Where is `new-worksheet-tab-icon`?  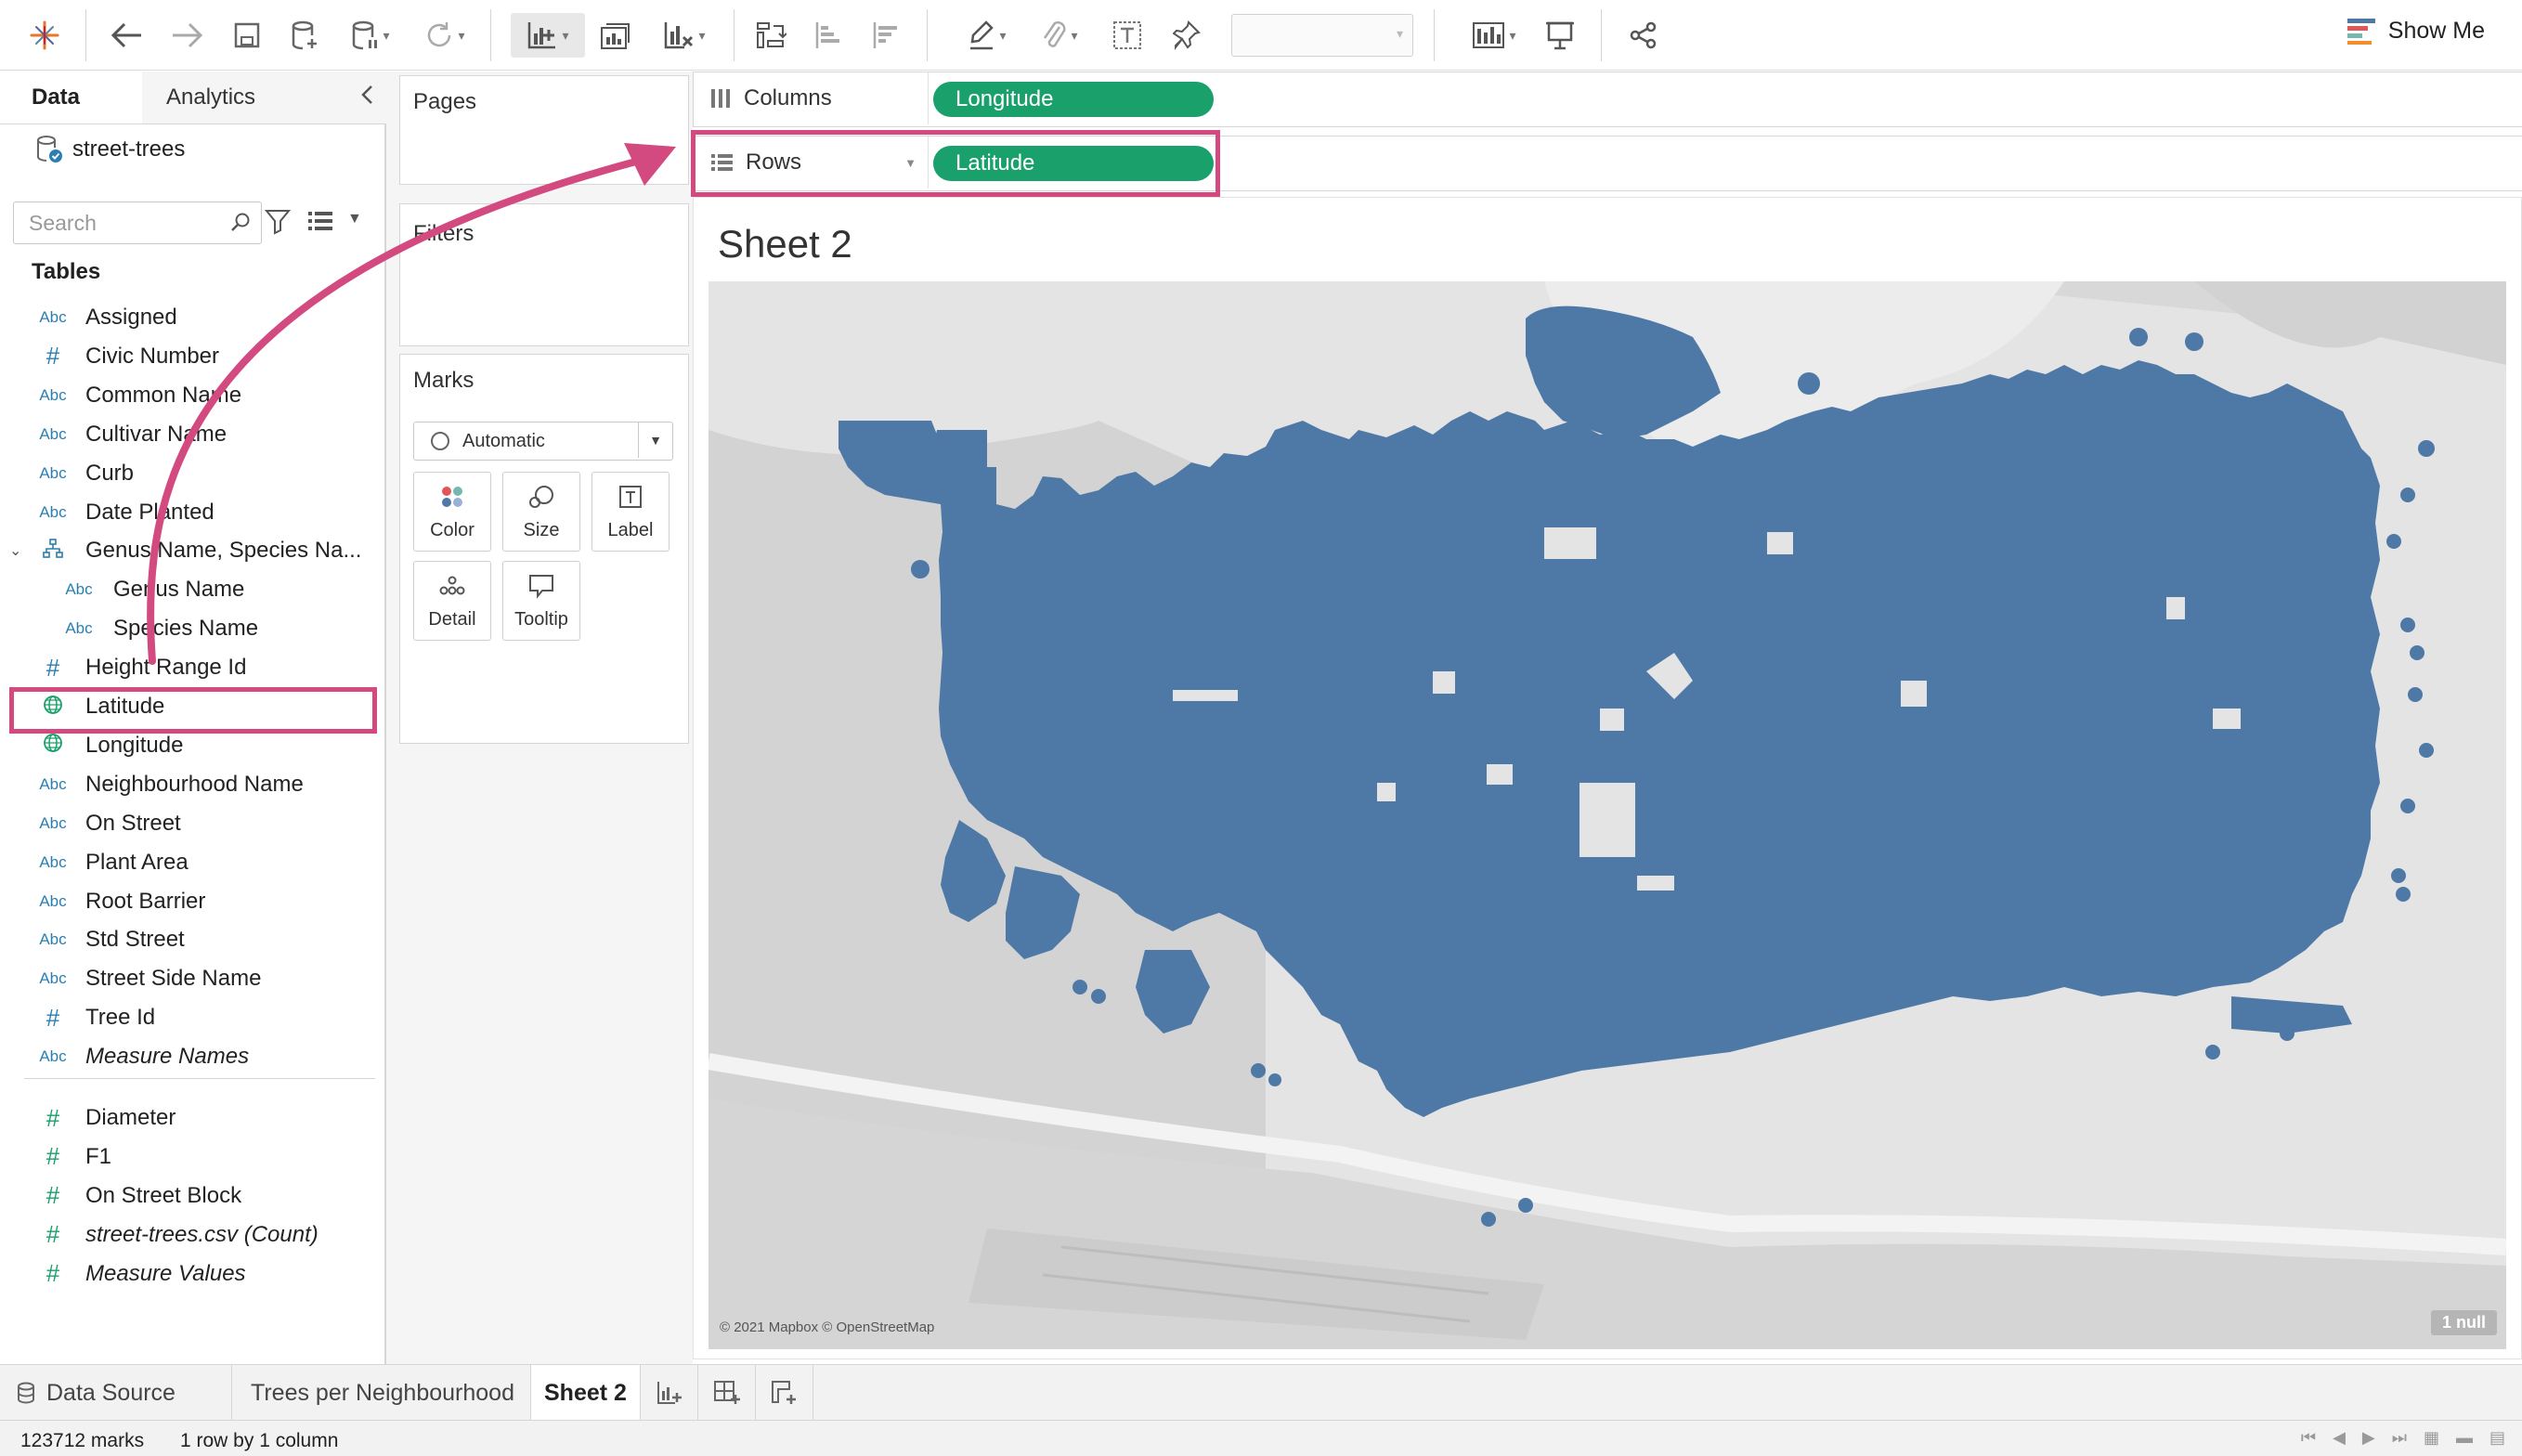 new-worksheet-tab-icon is located at coordinates (669, 1393).